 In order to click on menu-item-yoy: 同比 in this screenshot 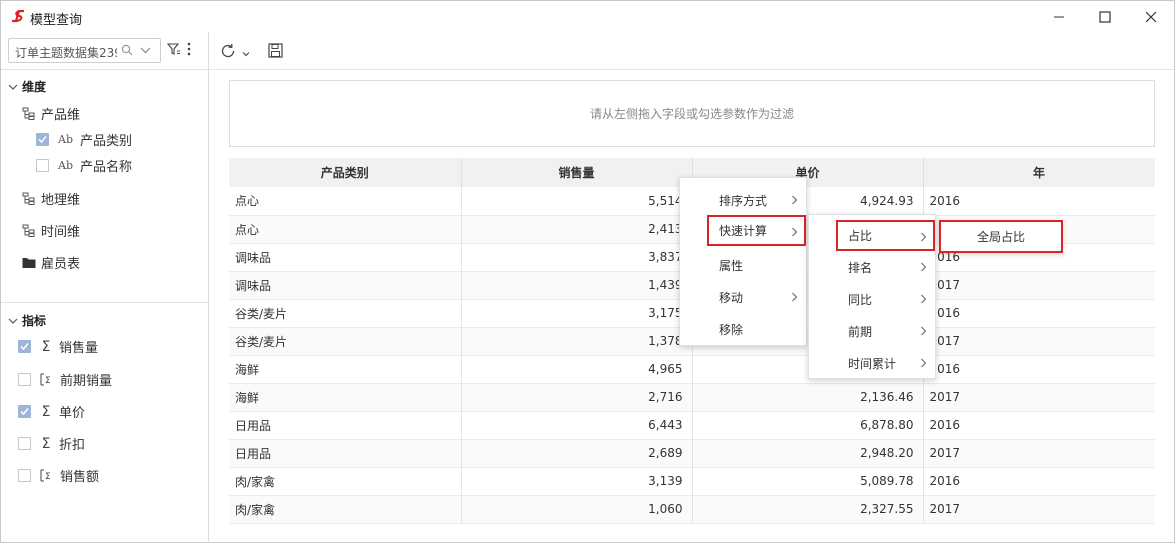, I will do `click(872, 299)`.